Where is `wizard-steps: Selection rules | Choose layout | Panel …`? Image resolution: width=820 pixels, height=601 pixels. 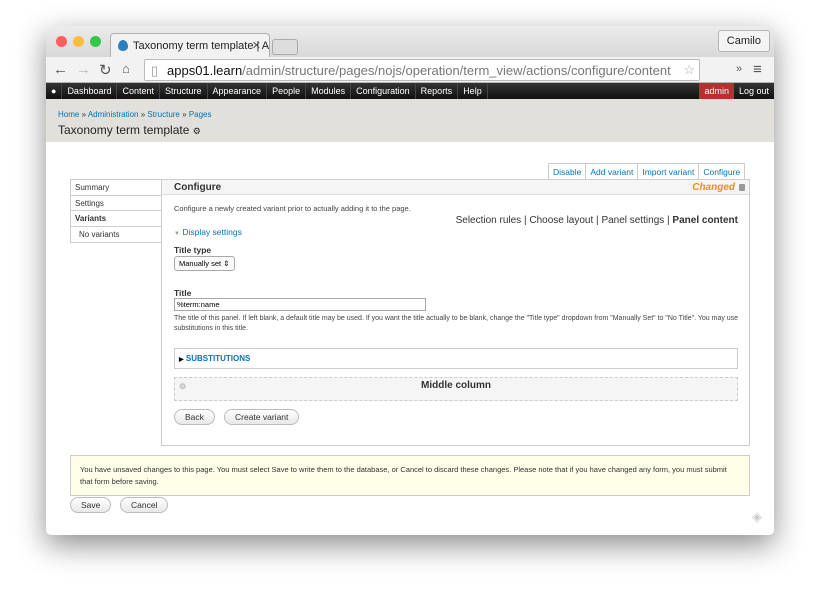 wizard-steps: Selection rules | Choose layout | Panel … is located at coordinates (596, 220).